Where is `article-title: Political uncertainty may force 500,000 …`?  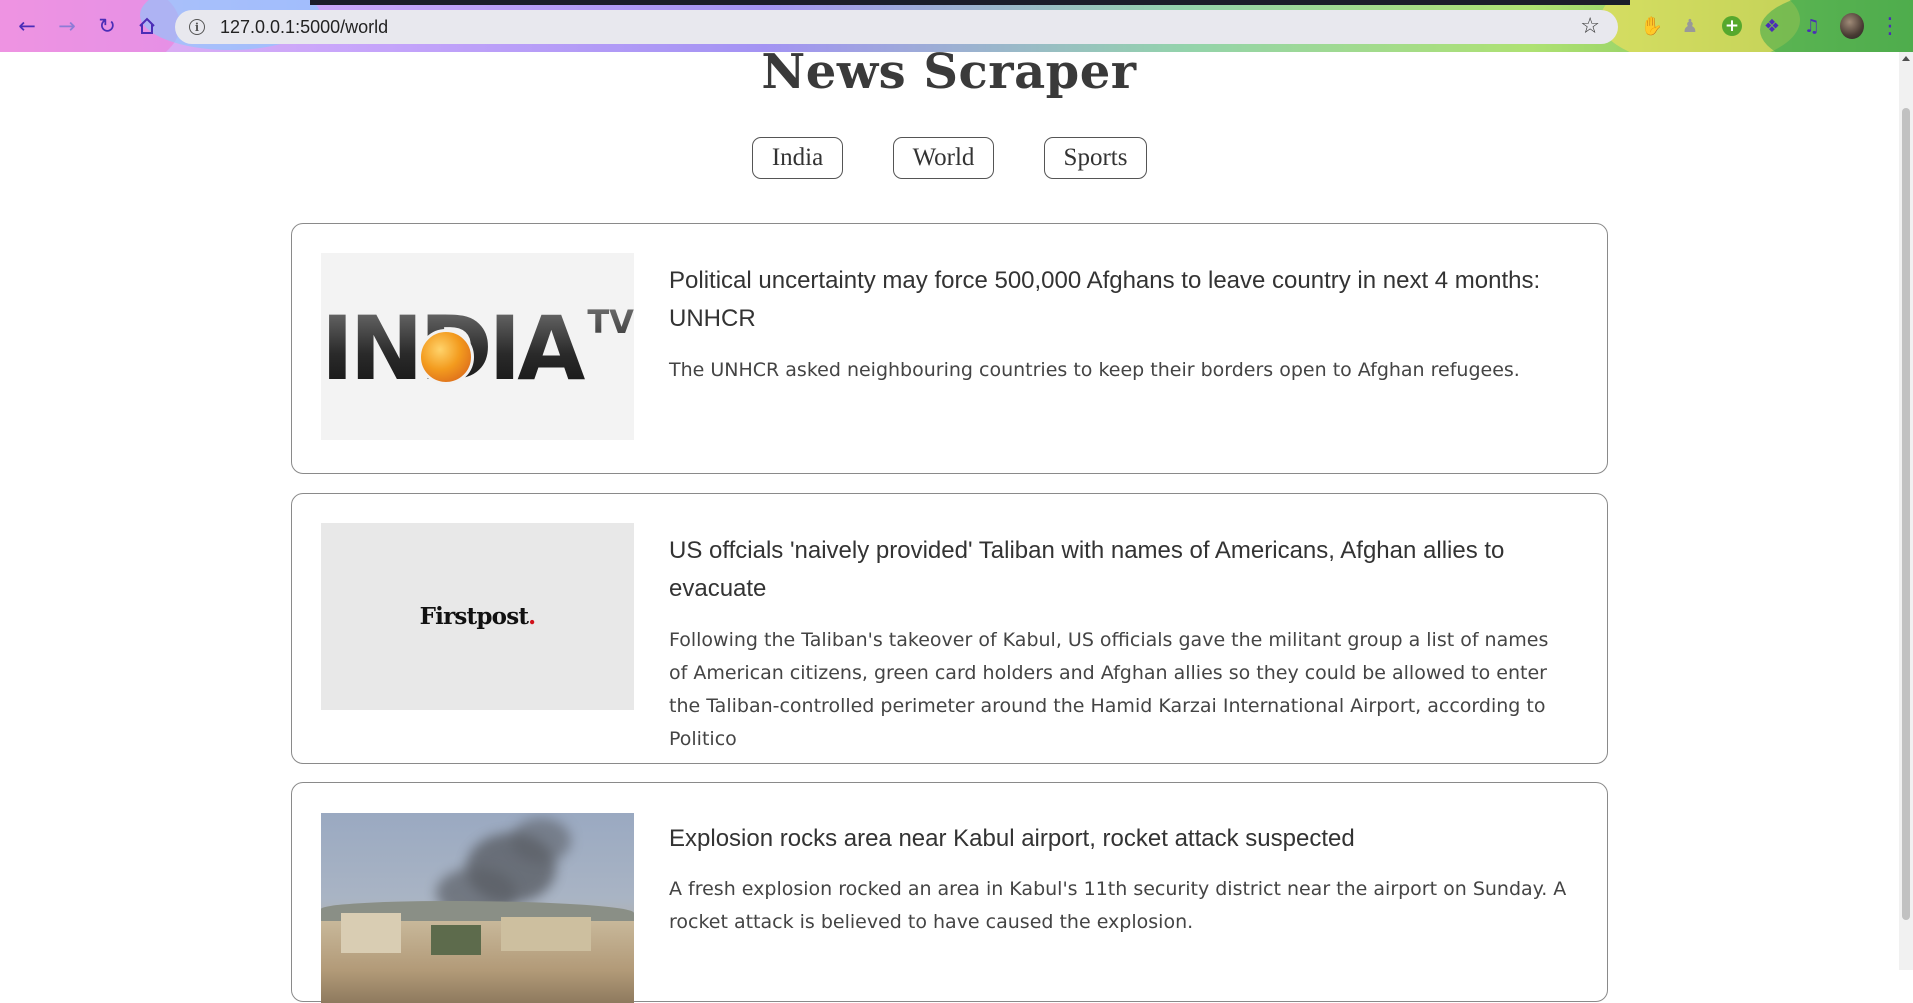 article-title: Political uncertainty may force 500,000 … is located at coordinates (1119, 300).